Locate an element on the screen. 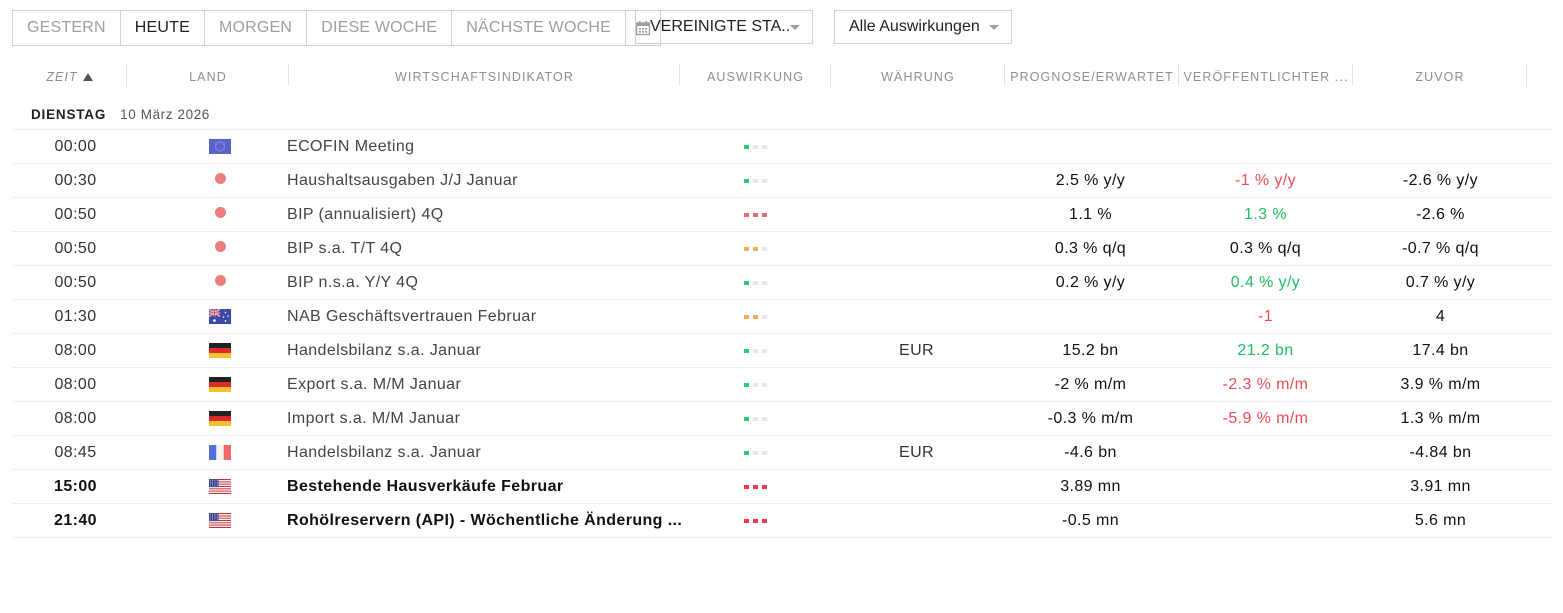 Image resolution: width=1563 pixels, height=613 pixels. col-header-previous-label: ZUVOR is located at coordinates (1440, 77).